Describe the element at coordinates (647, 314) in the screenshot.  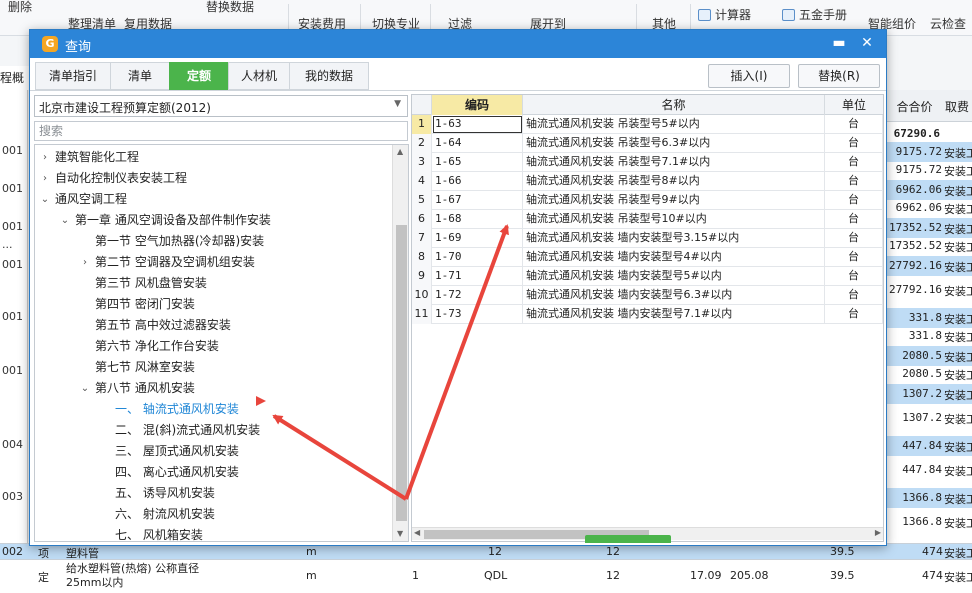
I see `table-row: 11 1-73 轴流式通风机安装 墙内安装型号7.1#以内台` at that location.